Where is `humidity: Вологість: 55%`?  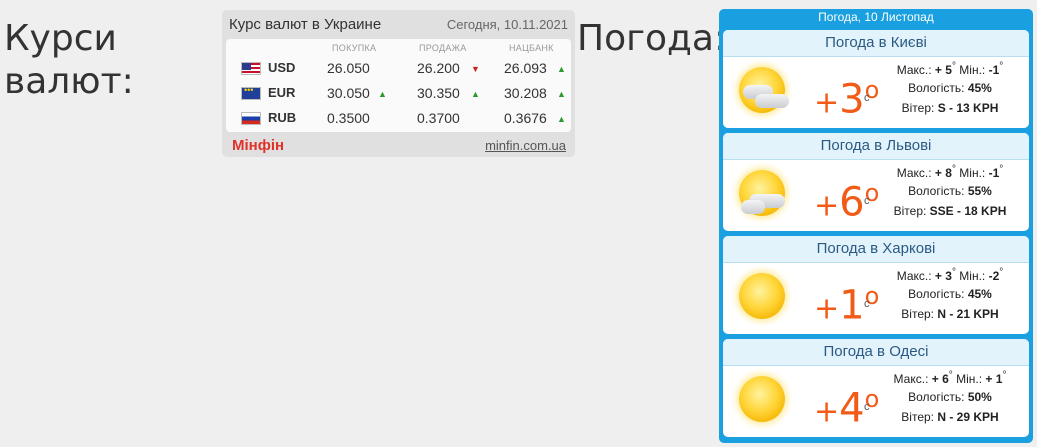 humidity: Вологість: 55% is located at coordinates (950, 191).